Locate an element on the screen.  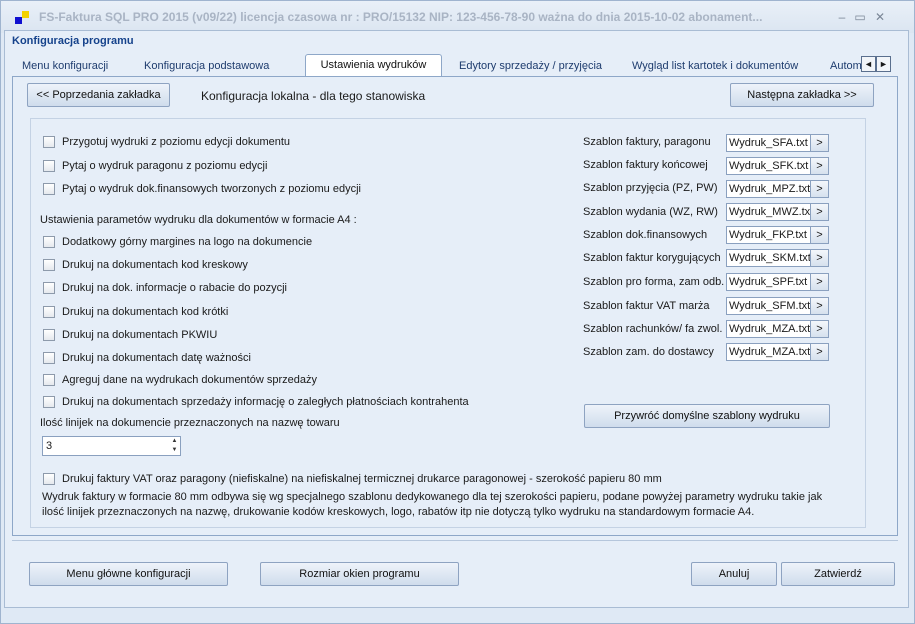
template-field-vat-margin: Wydruk_SFM.txt is located at coordinates (768, 306).